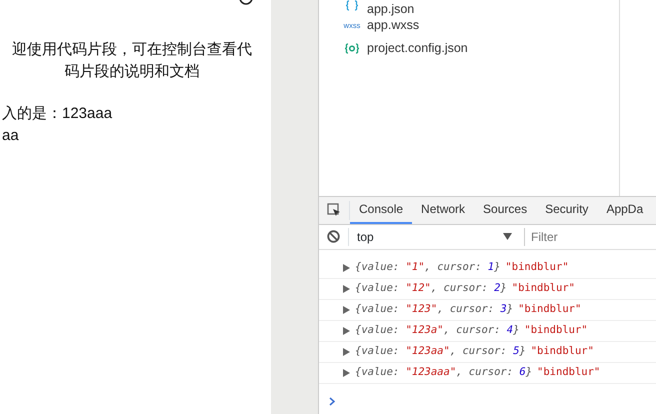  I want to click on object-preview: {value: "123aa", cursor: 5}, so click(440, 352).